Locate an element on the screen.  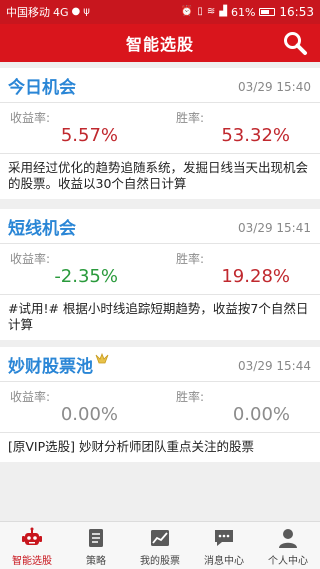
wifi-icon: ≋ is located at coordinates (211, 11).